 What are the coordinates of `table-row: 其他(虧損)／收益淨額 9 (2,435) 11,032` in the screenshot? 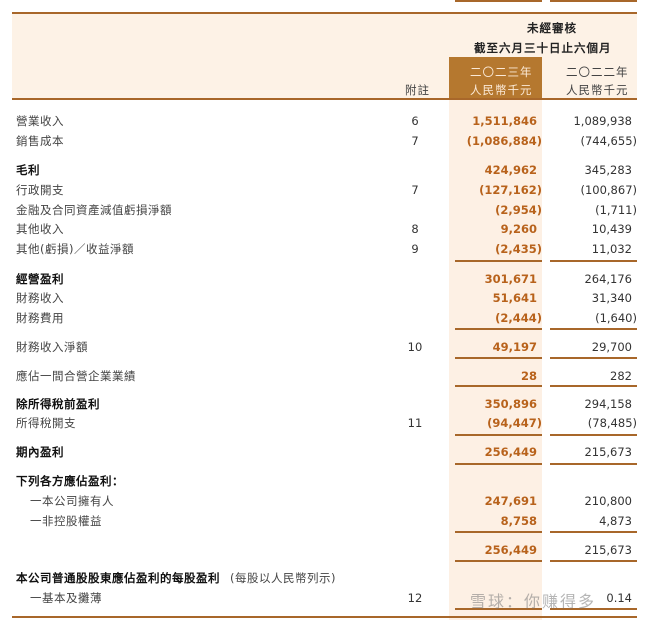 It's located at (323, 249).